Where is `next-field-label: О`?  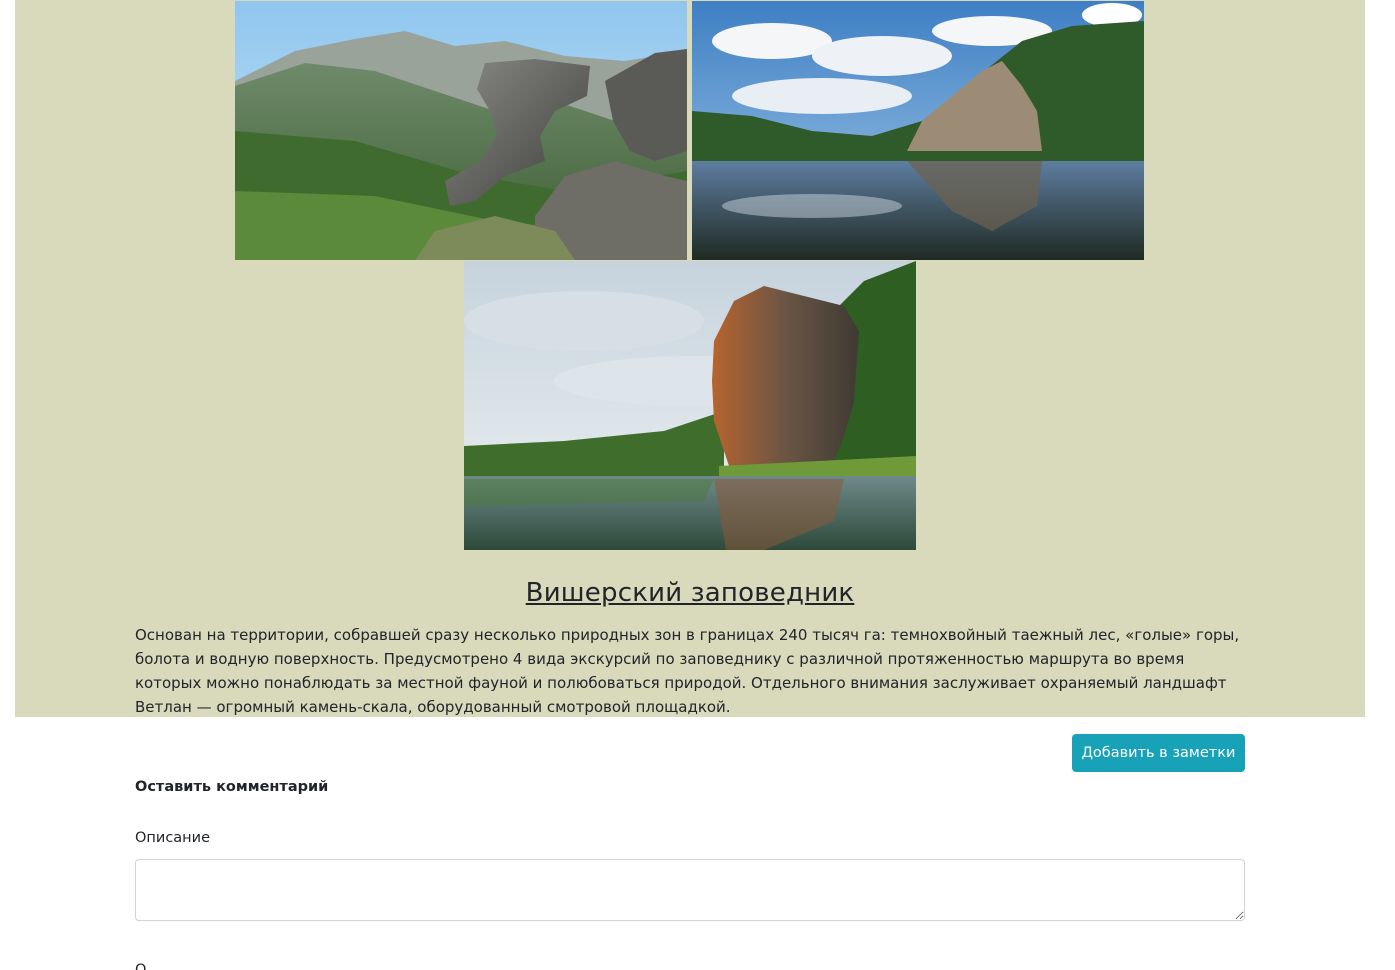 next-field-label: О is located at coordinates (141, 966).